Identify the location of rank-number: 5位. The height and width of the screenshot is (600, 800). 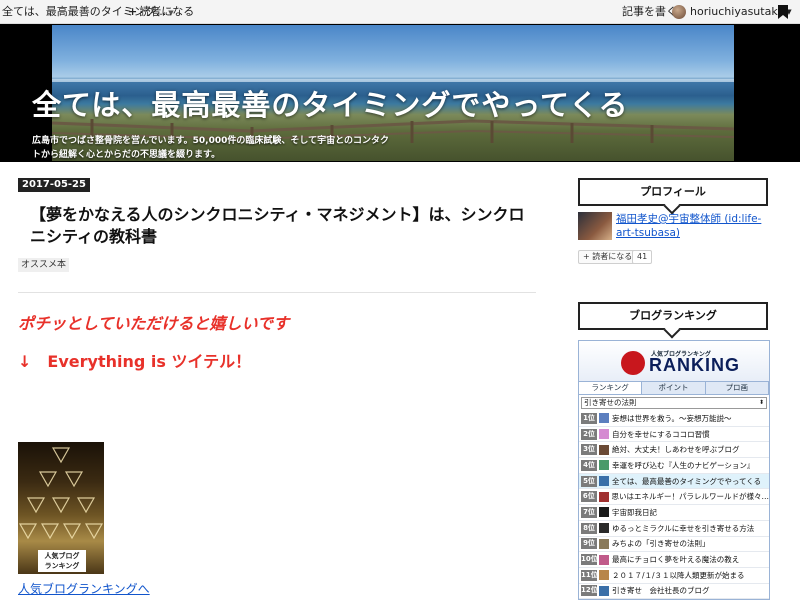
(589, 481).